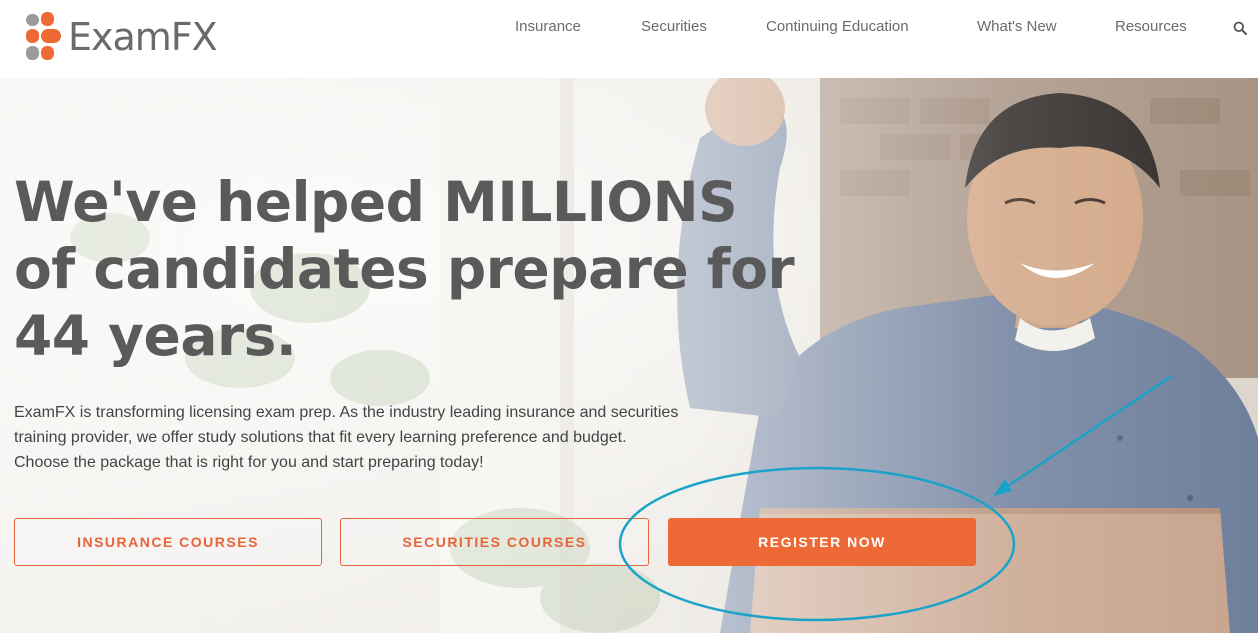 The height and width of the screenshot is (633, 1258). What do you see at coordinates (1017, 26) in the screenshot?
I see `nav-whats-new: What's New` at bounding box center [1017, 26].